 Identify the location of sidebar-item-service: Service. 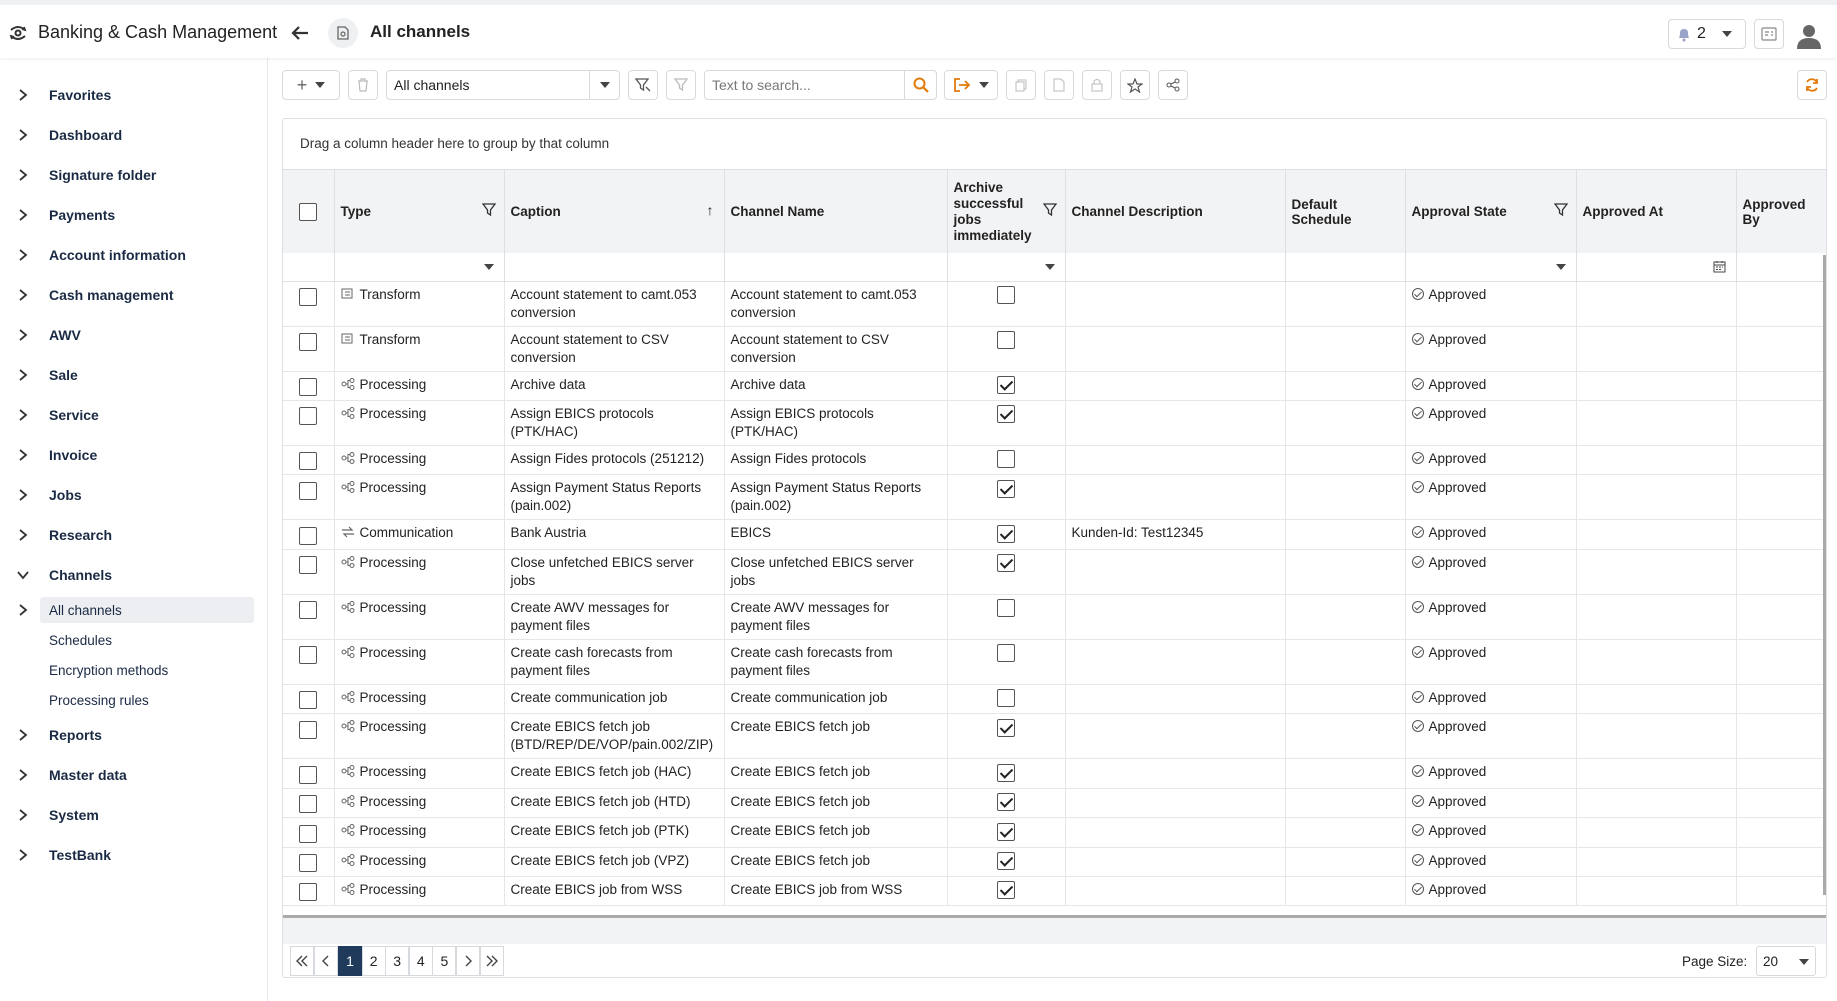
(133, 415).